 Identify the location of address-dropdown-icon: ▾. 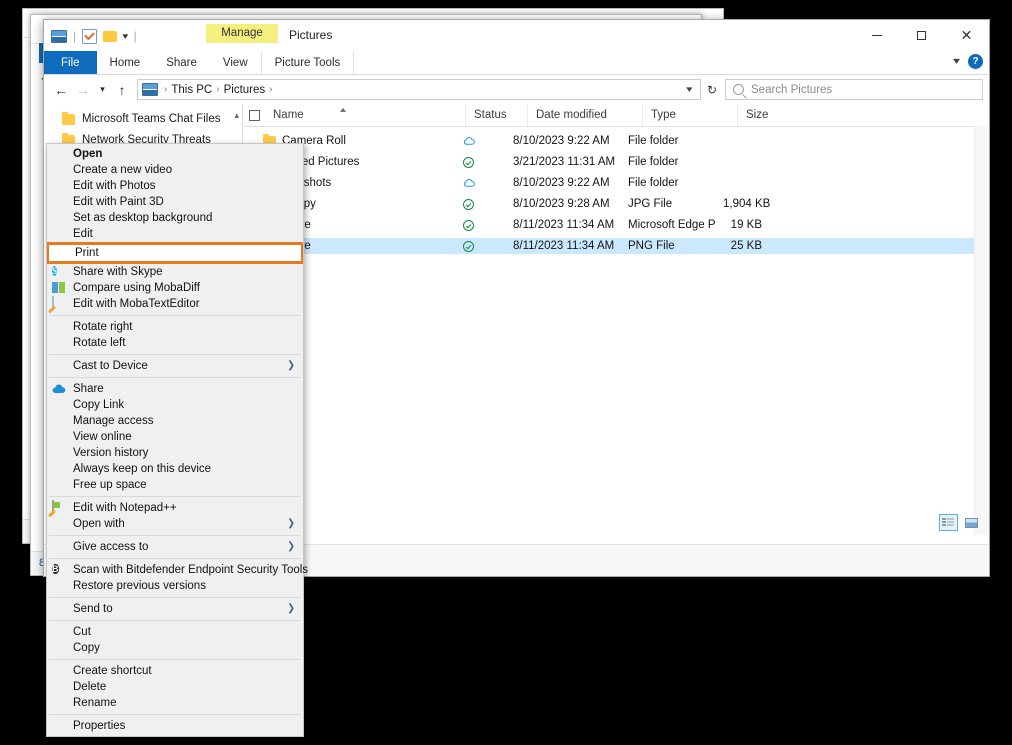
(690, 89).